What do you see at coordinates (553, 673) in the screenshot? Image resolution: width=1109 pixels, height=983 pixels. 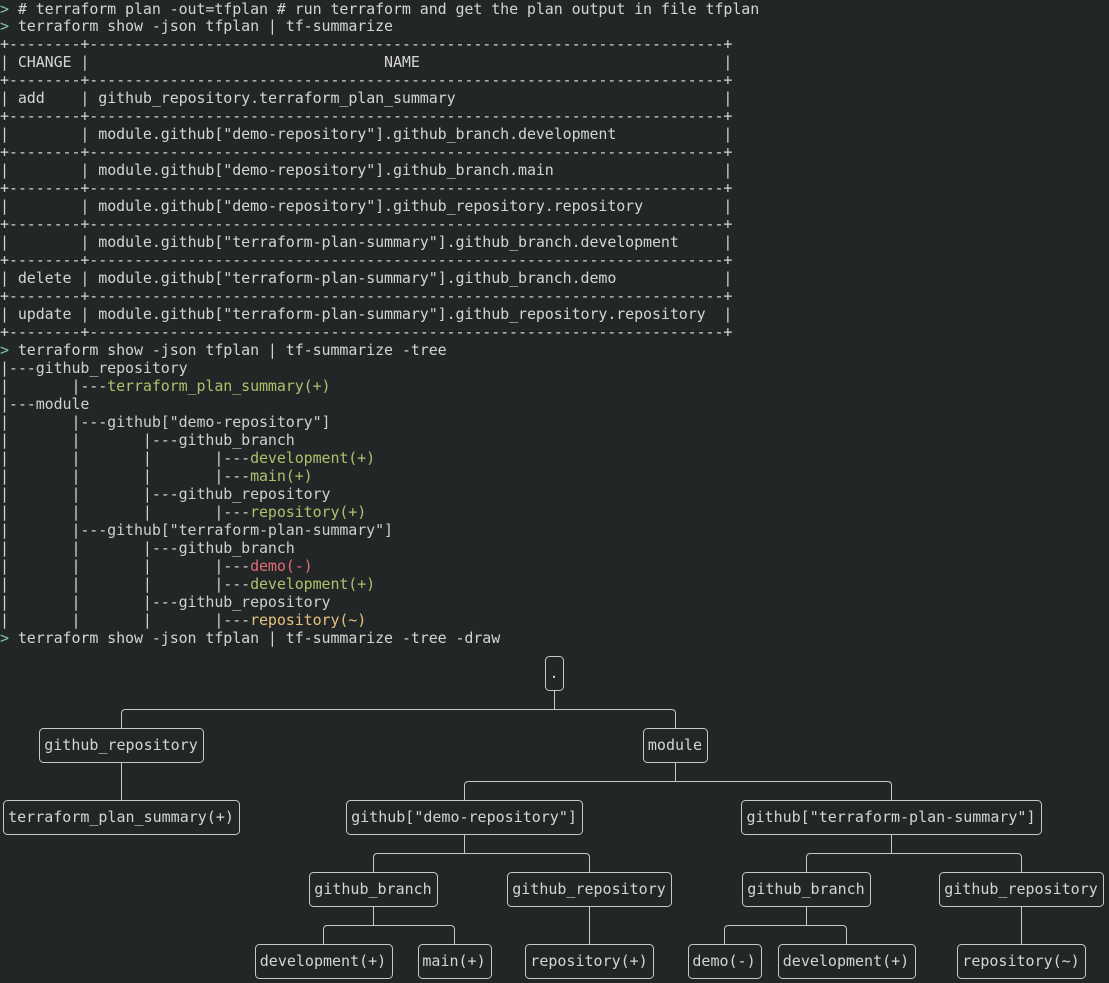 I see `diagram-node-label: .` at bounding box center [553, 673].